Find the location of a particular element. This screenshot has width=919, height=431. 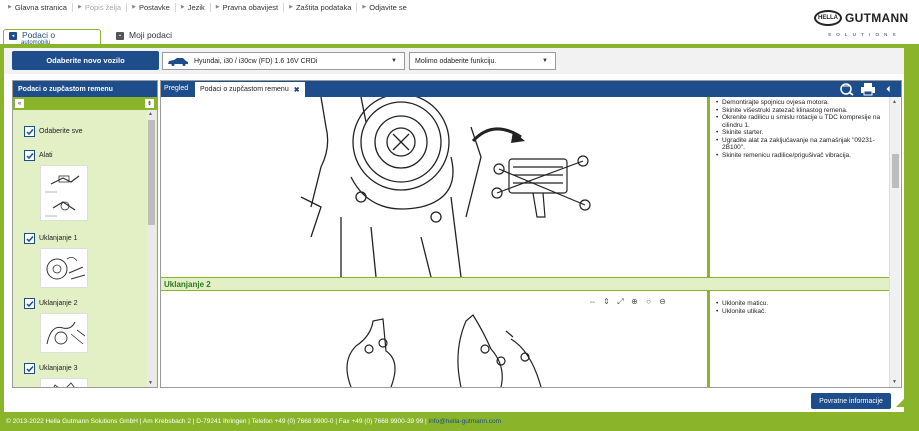

close-tab-icon: ✖ is located at coordinates (297, 90).